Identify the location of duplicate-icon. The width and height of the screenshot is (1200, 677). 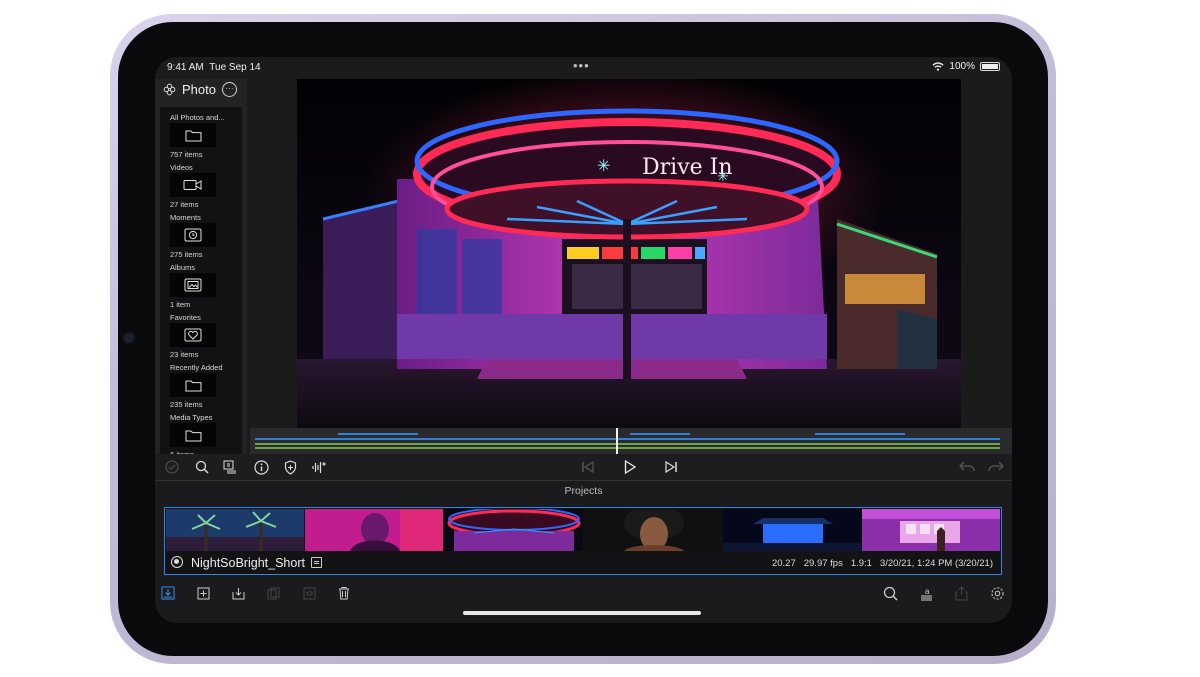
(273, 593).